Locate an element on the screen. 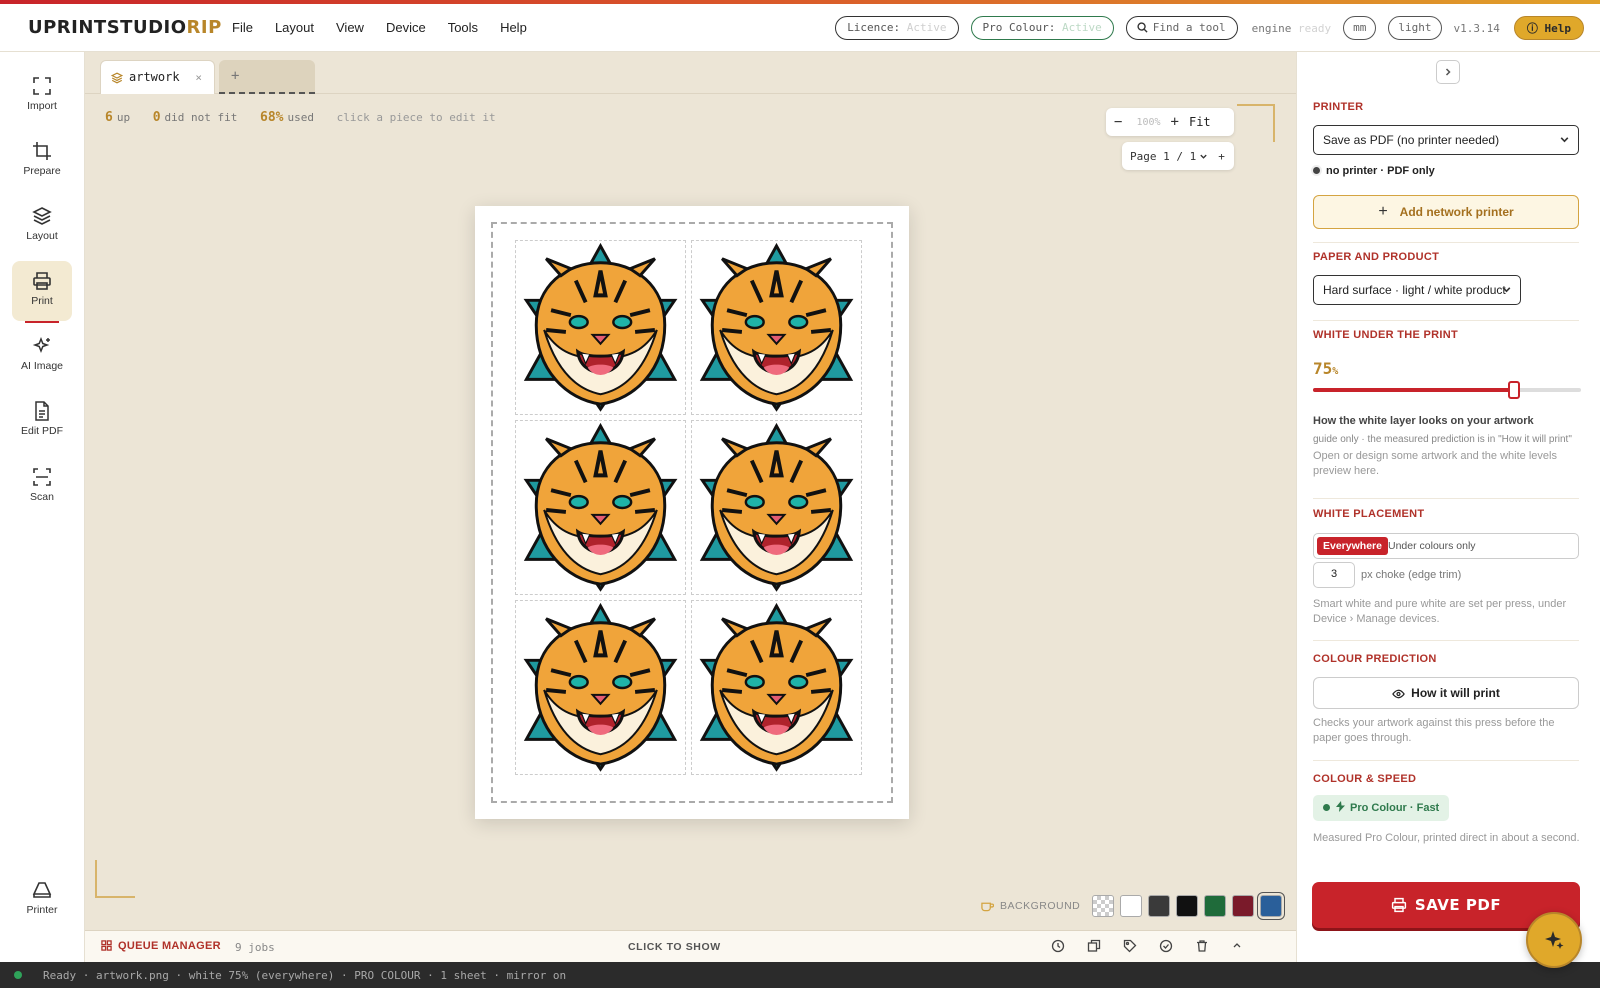 Image resolution: width=1600 pixels, height=988 pixels. page-selector: Page 1 / 1 + is located at coordinates (1178, 156).